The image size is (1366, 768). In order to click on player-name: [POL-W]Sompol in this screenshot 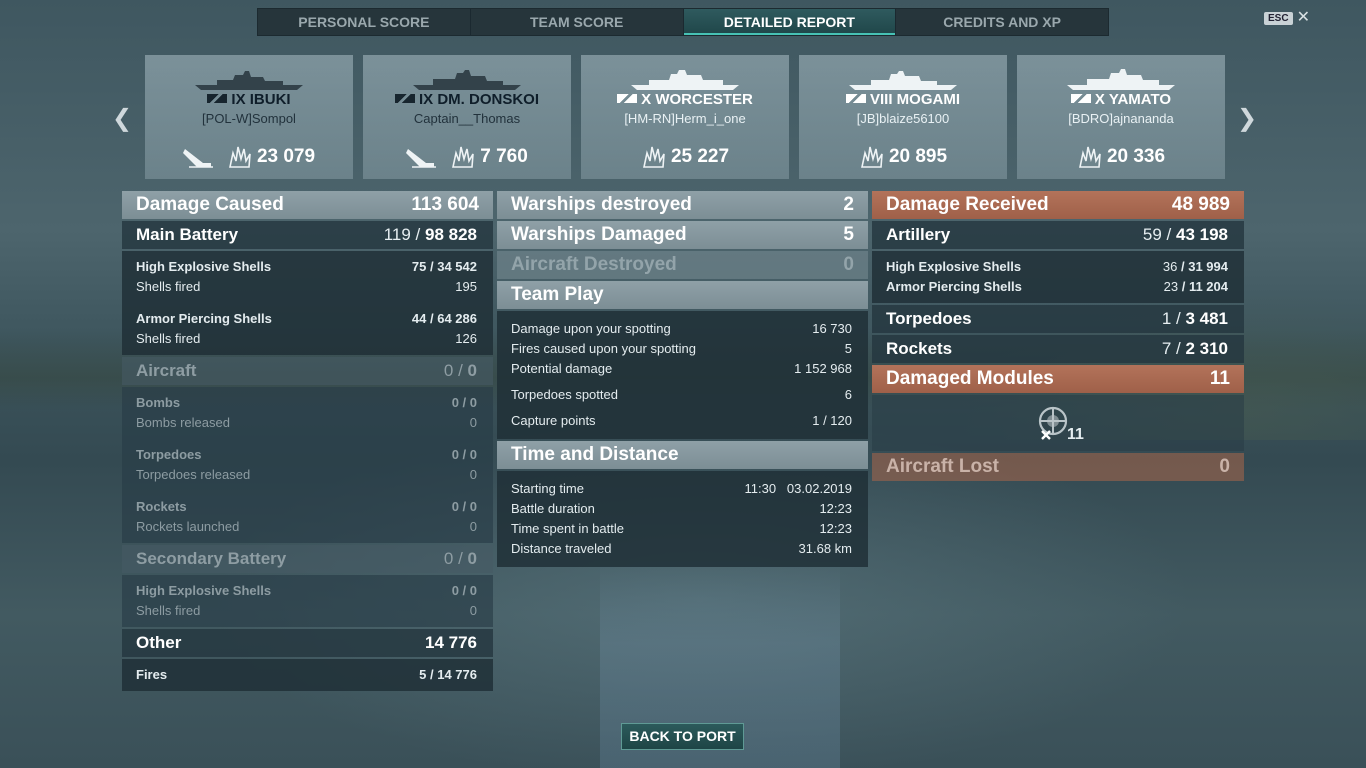, I will do `click(249, 118)`.